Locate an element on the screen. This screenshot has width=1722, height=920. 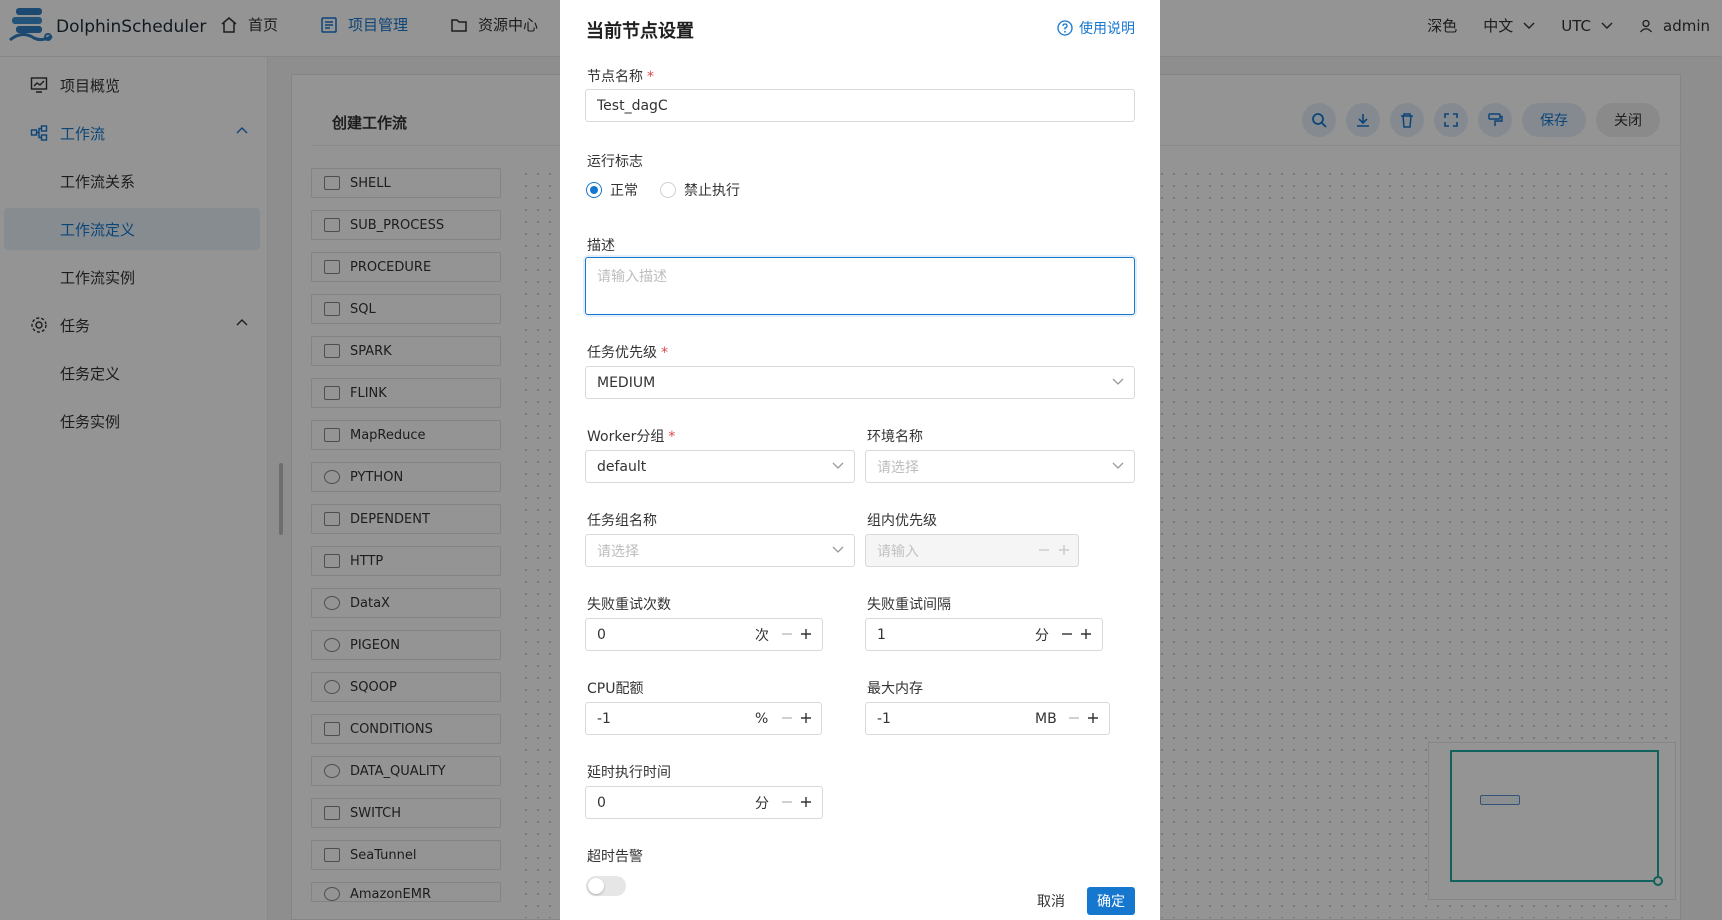
question-circle-icon is located at coordinates (1065, 28).